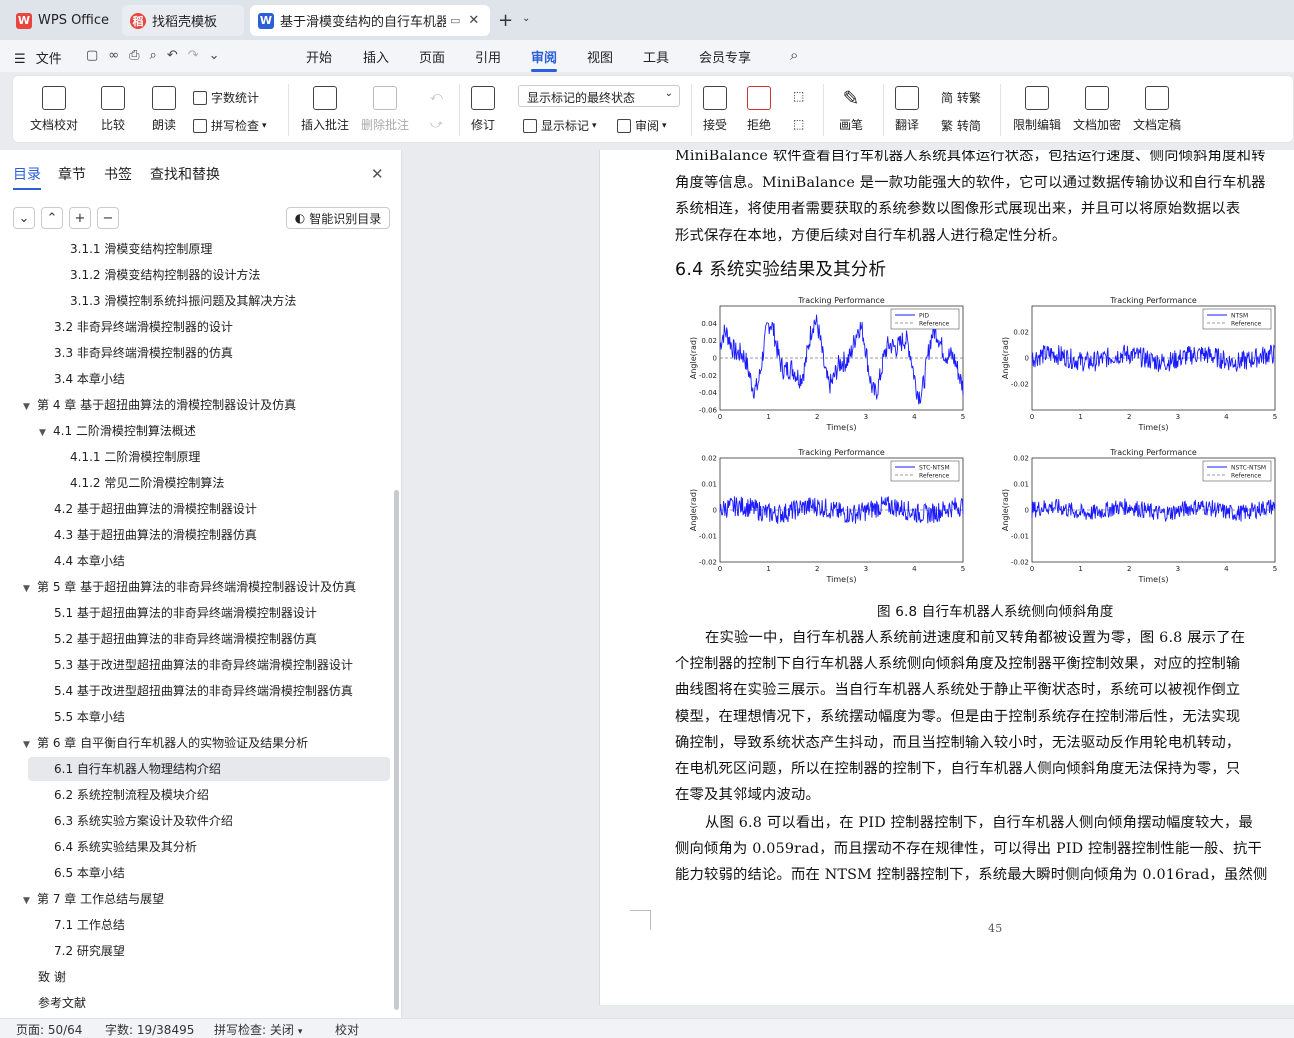 This screenshot has height=1038, width=1294. Describe the element at coordinates (159, 405) in the screenshot. I see `toc-item: ▼ 第 4 章 基于超扭曲算法的滑模控制器设计及仿真` at that location.